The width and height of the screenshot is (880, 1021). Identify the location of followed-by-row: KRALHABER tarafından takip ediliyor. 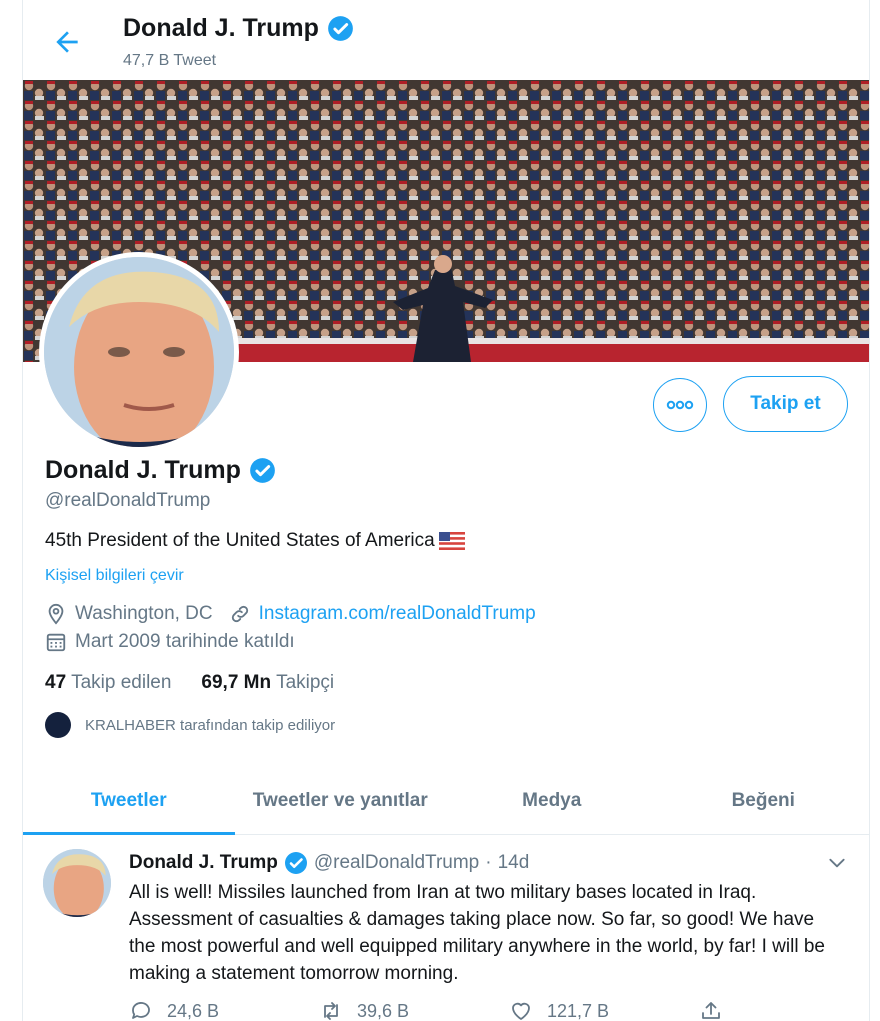
(190, 725).